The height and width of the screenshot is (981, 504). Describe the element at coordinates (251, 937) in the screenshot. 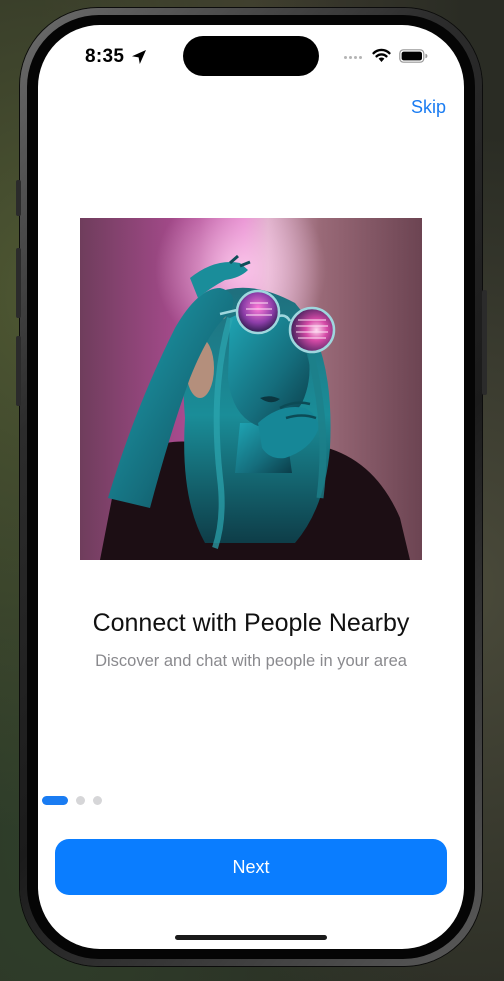

I see `home-indicator` at that location.